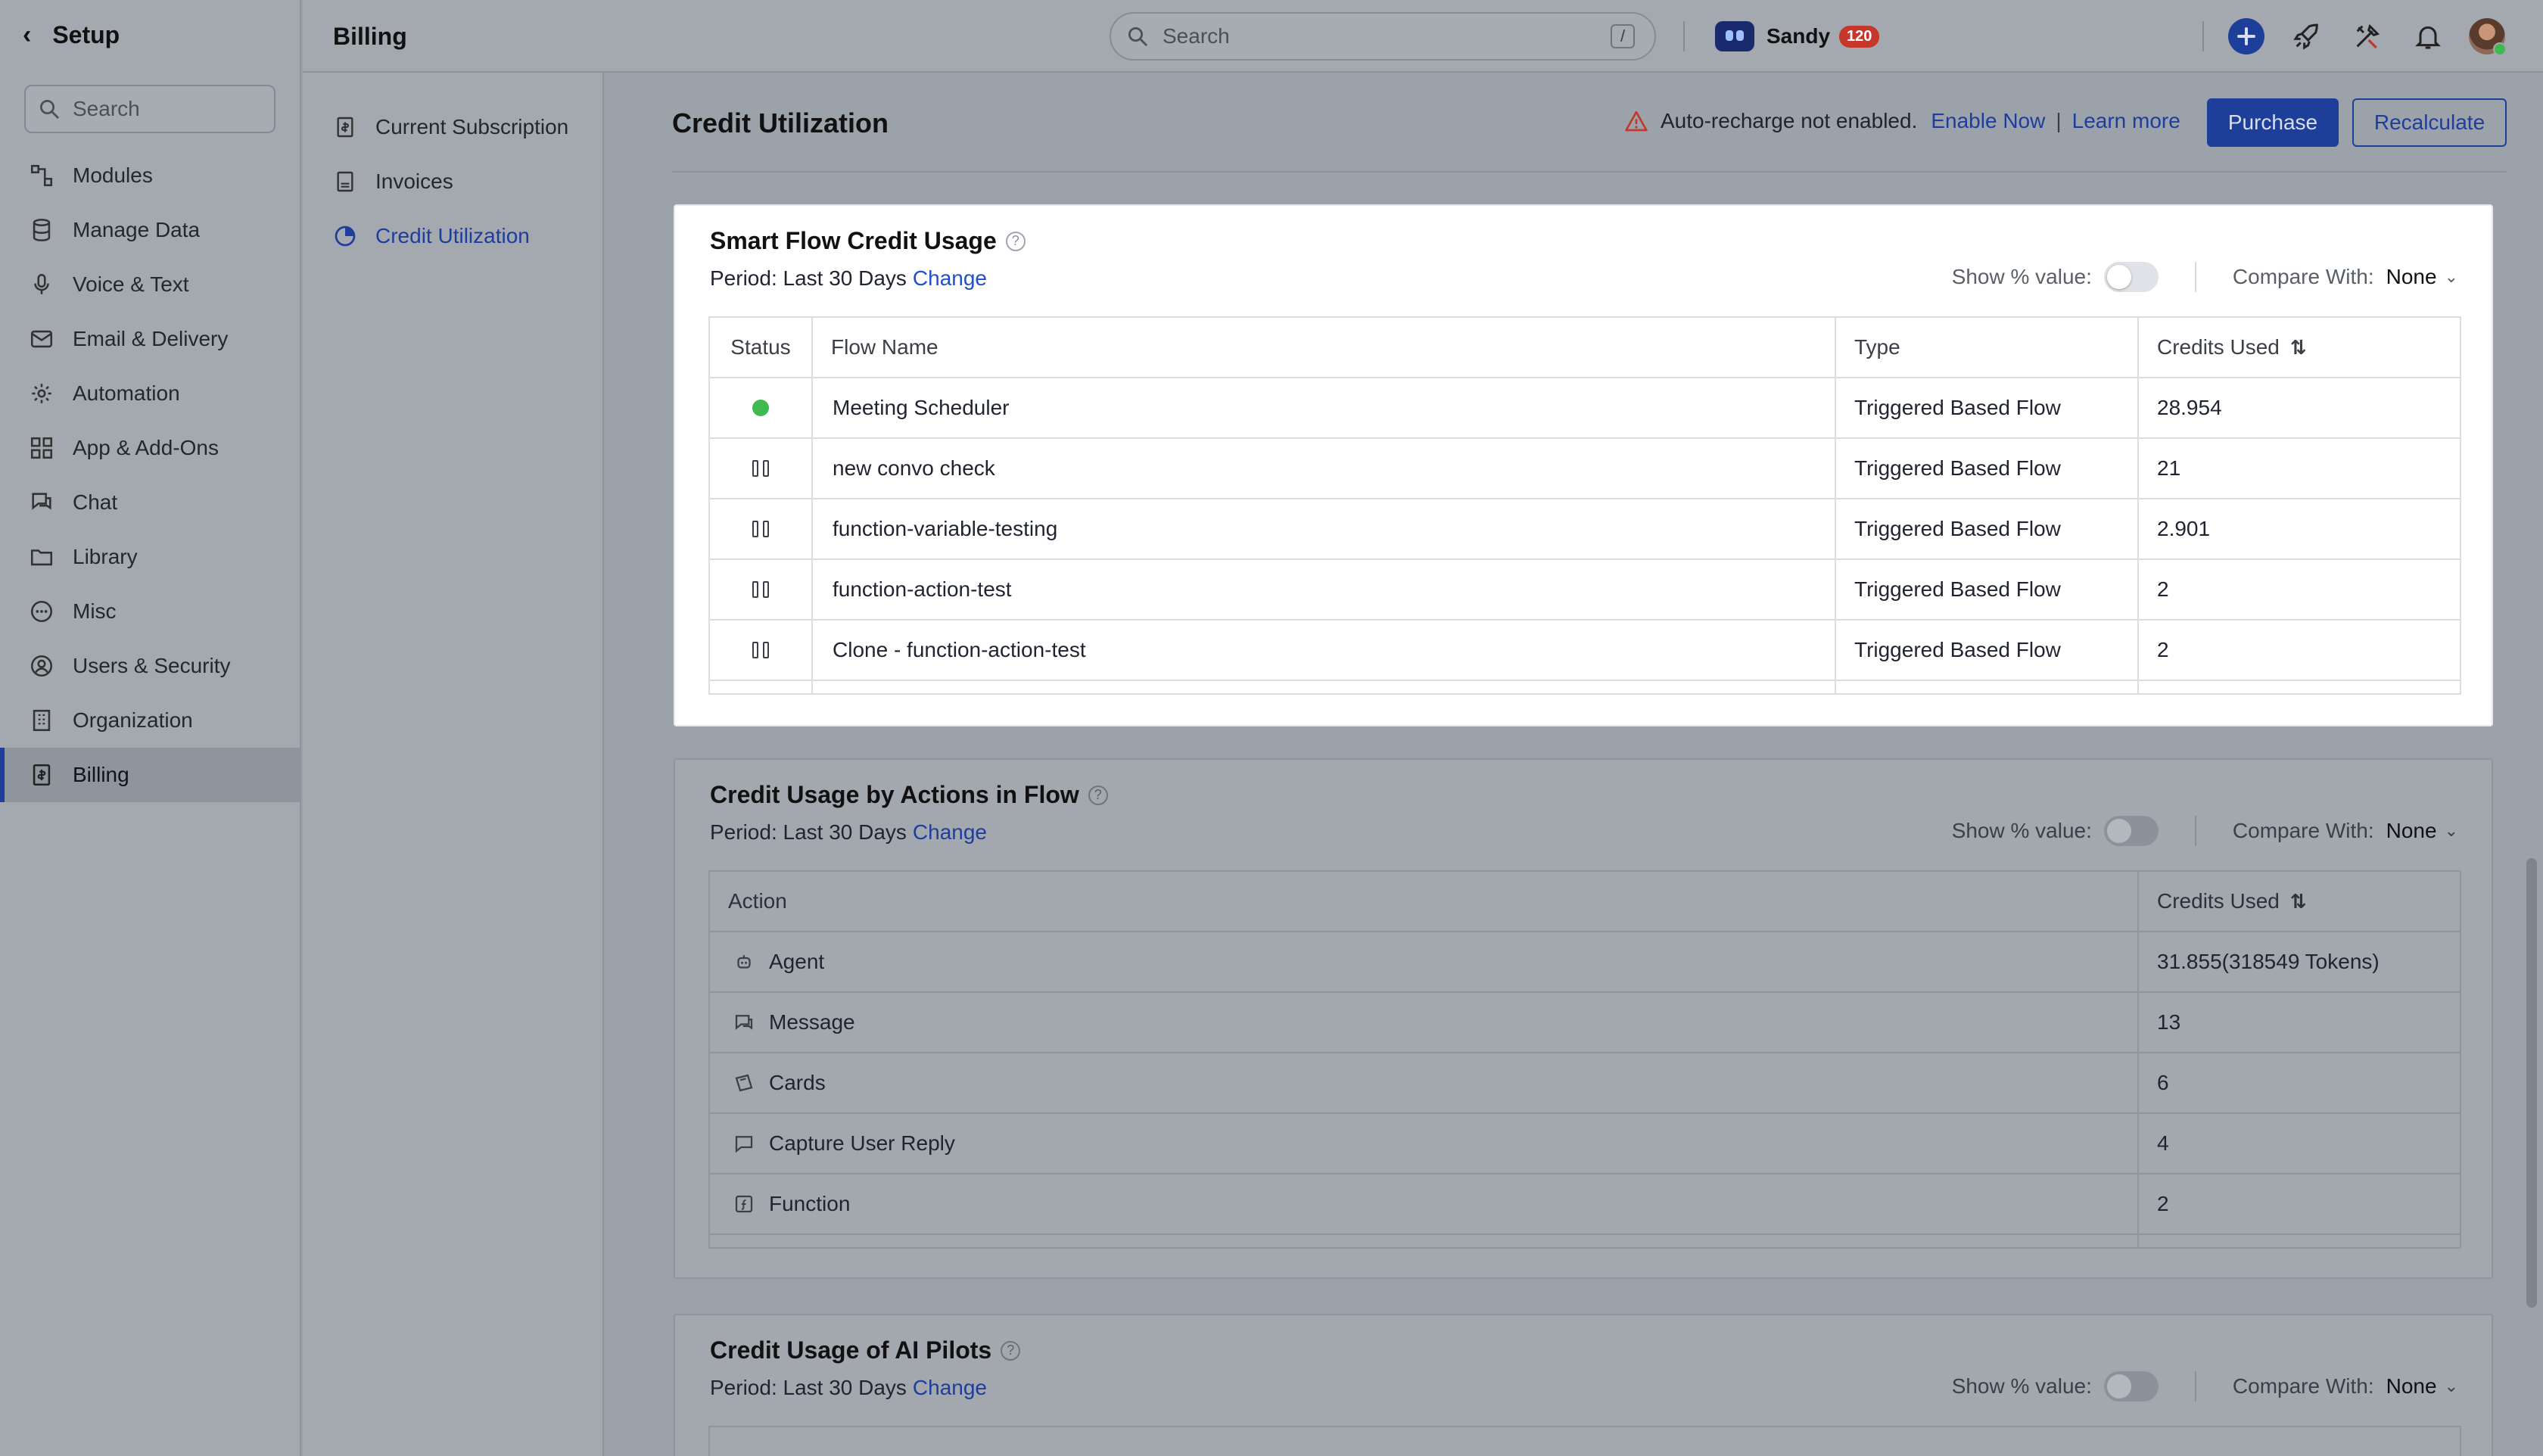 This screenshot has height=1456, width=2543. I want to click on sidebar-item-automation: Automation, so click(150, 394).